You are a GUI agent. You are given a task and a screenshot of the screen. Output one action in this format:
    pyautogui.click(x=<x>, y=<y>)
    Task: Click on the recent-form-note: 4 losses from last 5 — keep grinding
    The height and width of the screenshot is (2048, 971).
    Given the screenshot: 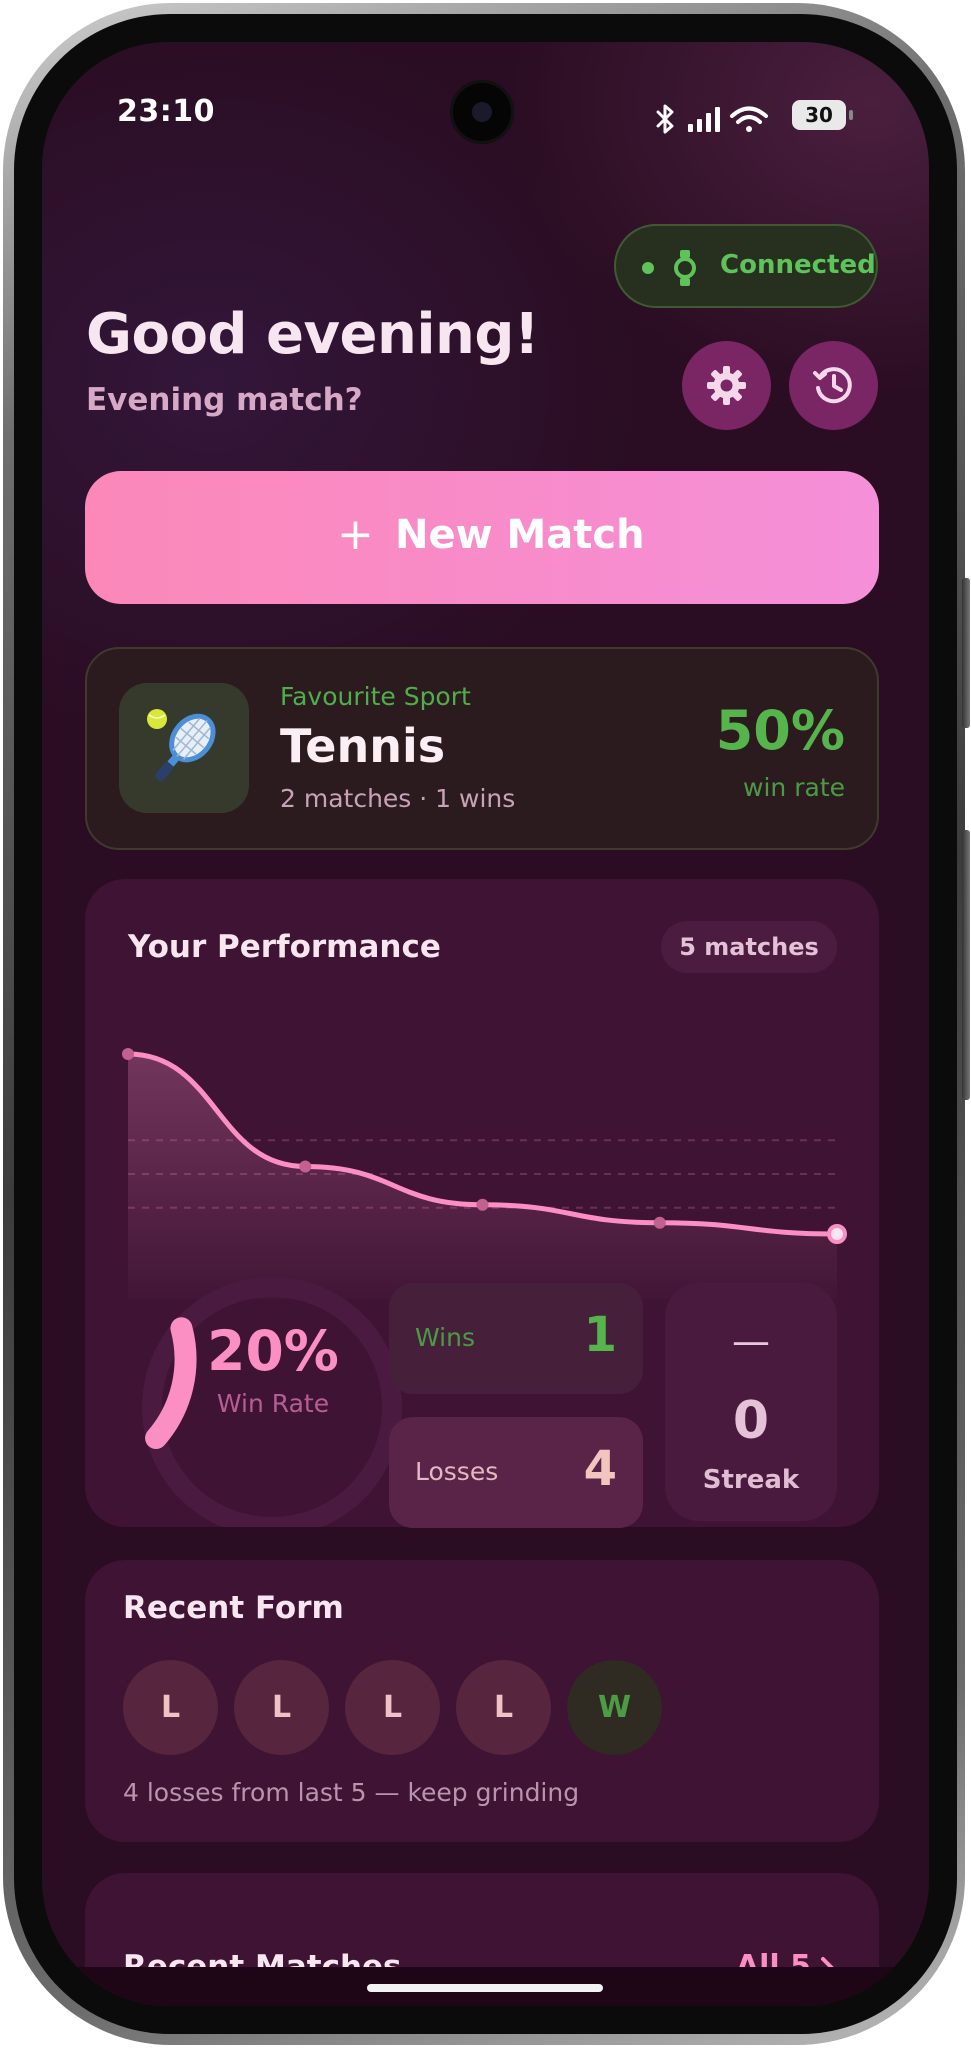 What is the action you would take?
    pyautogui.click(x=351, y=1792)
    